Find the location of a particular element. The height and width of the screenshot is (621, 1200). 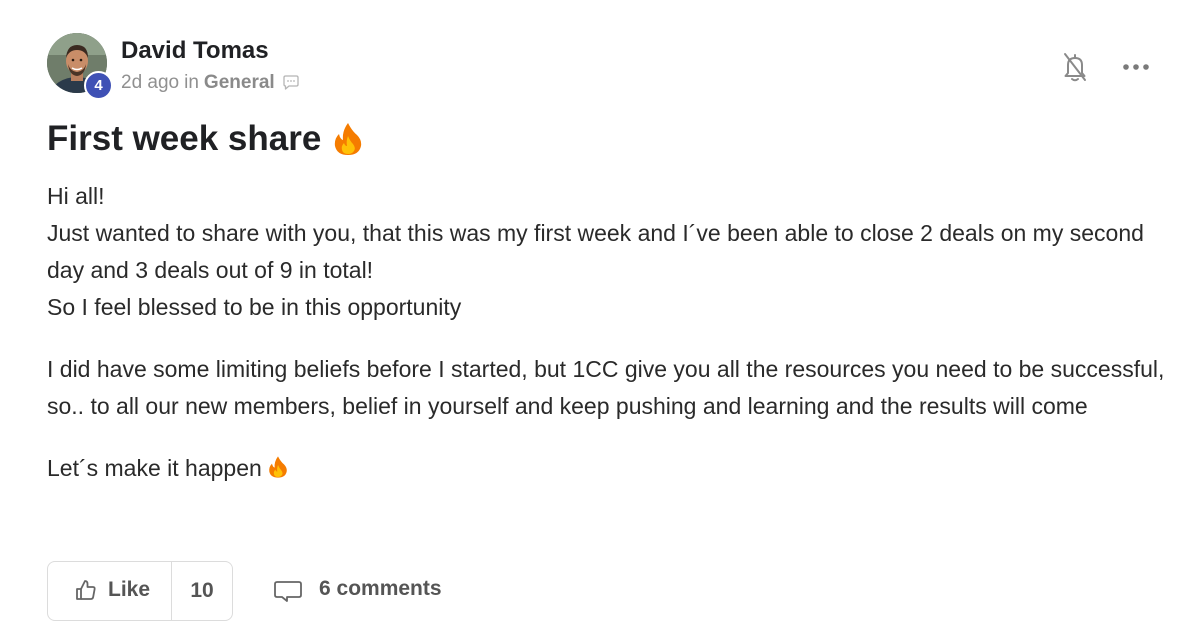

post-paragraph-3: Let´s make it happen is located at coordinates (607, 470).